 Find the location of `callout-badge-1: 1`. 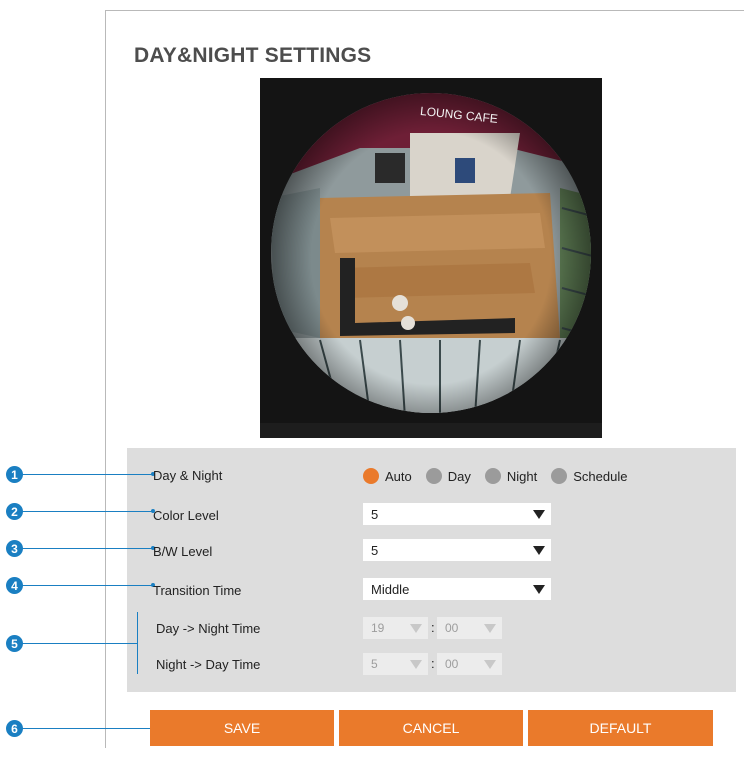

callout-badge-1: 1 is located at coordinates (14, 474).